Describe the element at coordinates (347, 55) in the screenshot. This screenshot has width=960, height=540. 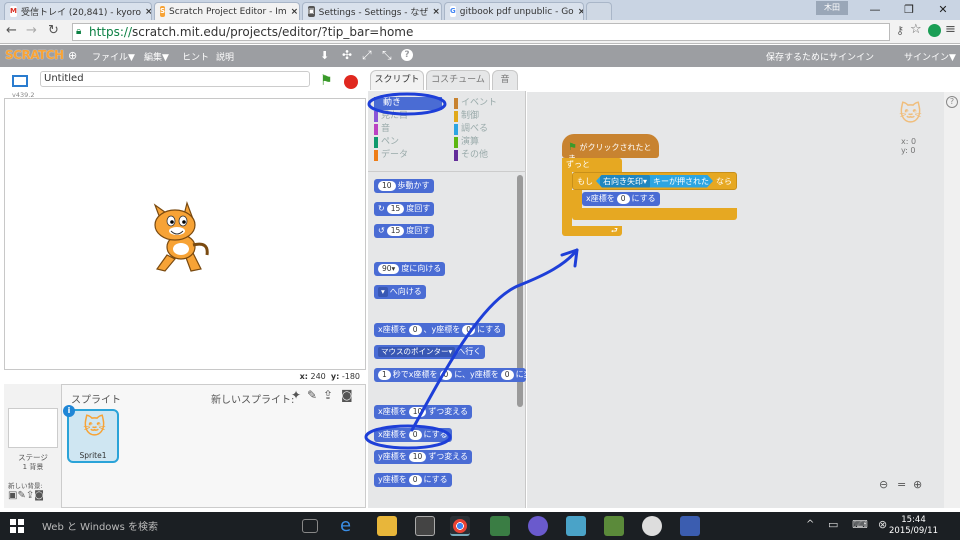
I see `cut-icon: ✣` at that location.